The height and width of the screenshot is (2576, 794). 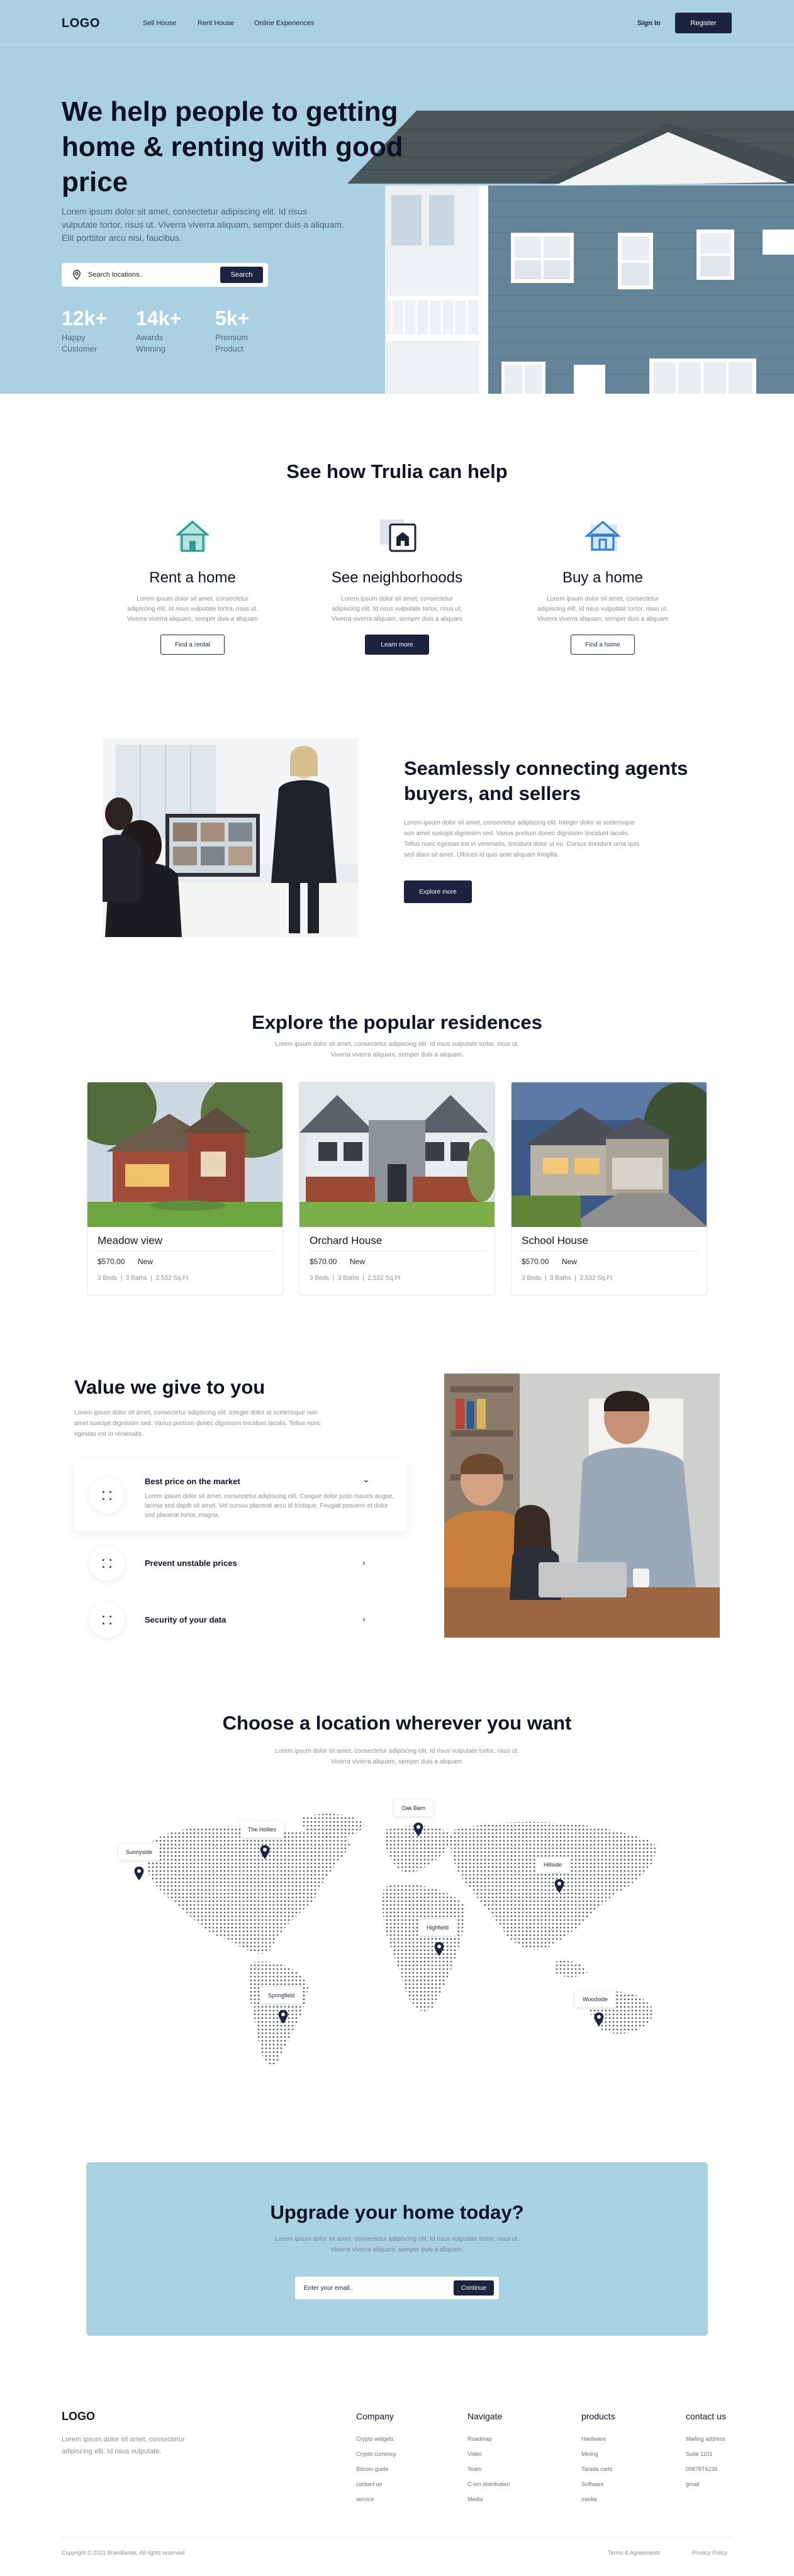 I want to click on footer-link: service, so click(x=376, y=2499).